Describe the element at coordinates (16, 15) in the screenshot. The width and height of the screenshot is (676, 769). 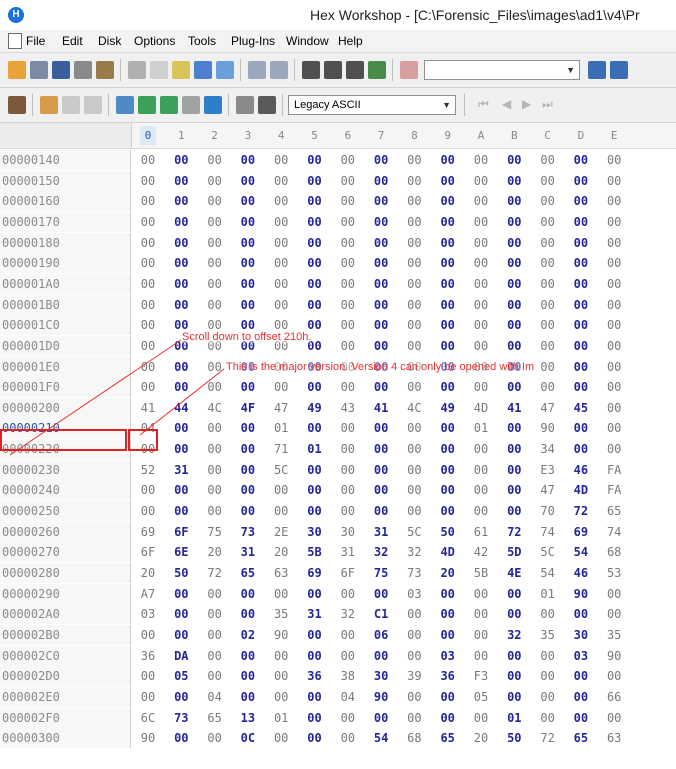
I see `app-icon: H` at that location.